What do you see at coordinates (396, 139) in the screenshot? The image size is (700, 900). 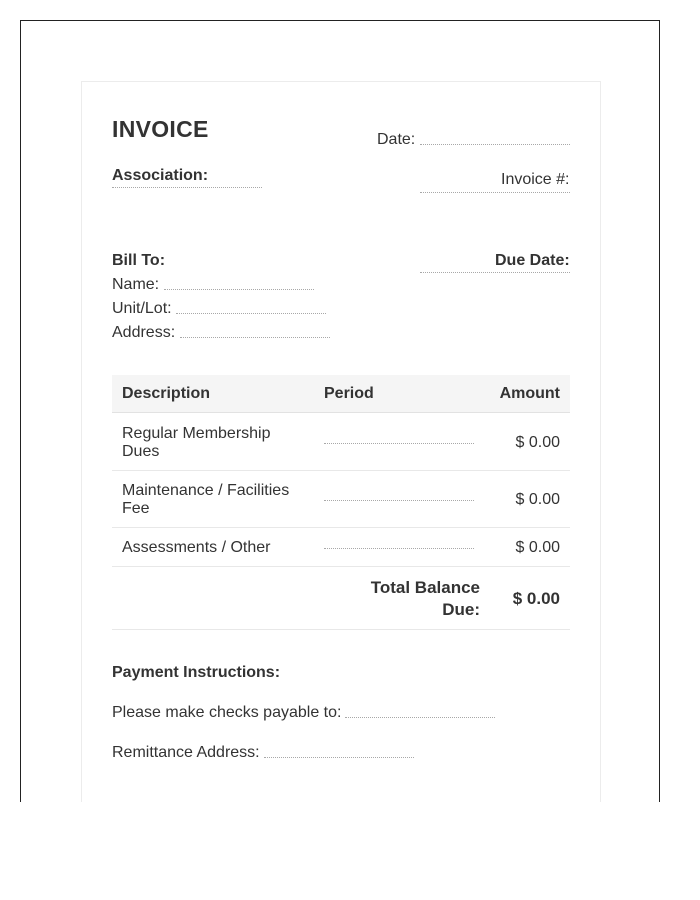 I see `date-label: Date:` at bounding box center [396, 139].